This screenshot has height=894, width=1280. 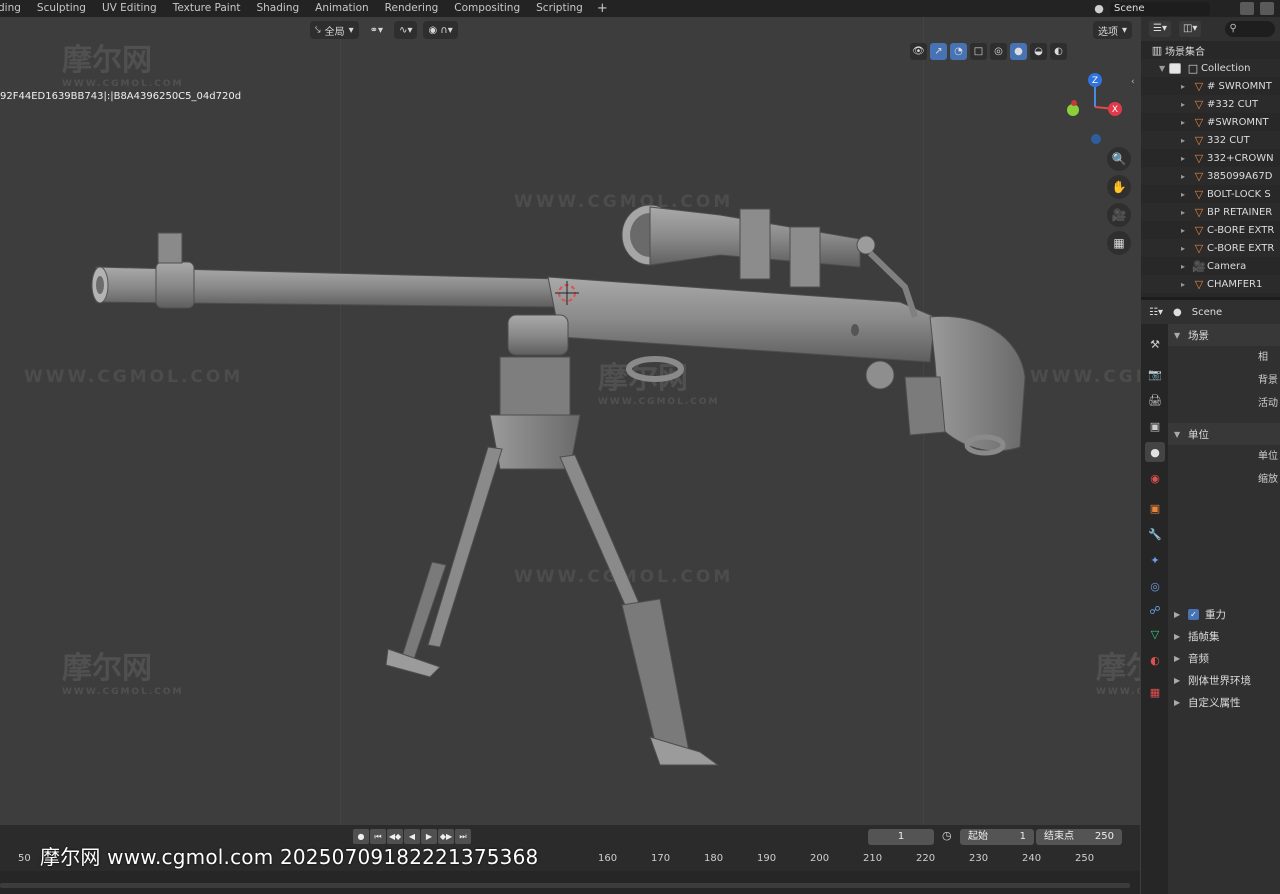 I want to click on mesh-object-icon: ▽, so click(x=1199, y=86).